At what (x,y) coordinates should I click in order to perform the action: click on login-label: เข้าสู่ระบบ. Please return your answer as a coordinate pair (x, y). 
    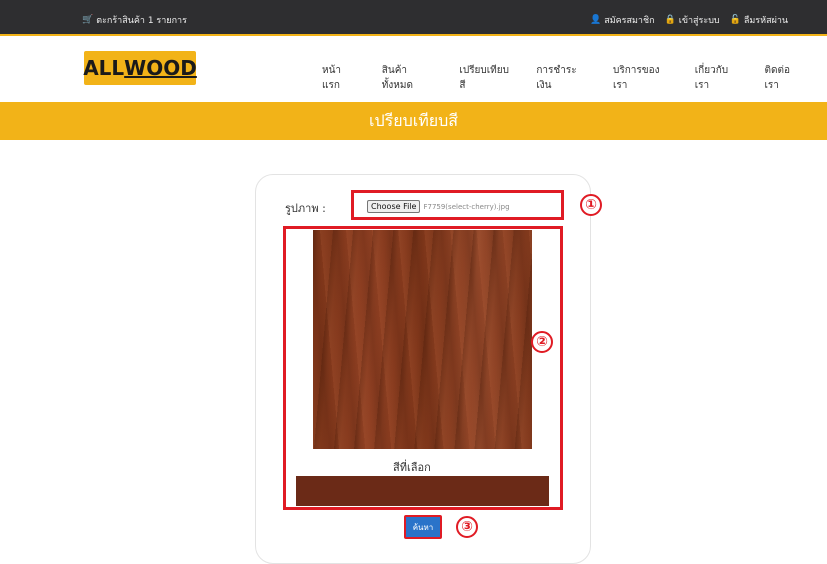
    Looking at the image, I should click on (699, 21).